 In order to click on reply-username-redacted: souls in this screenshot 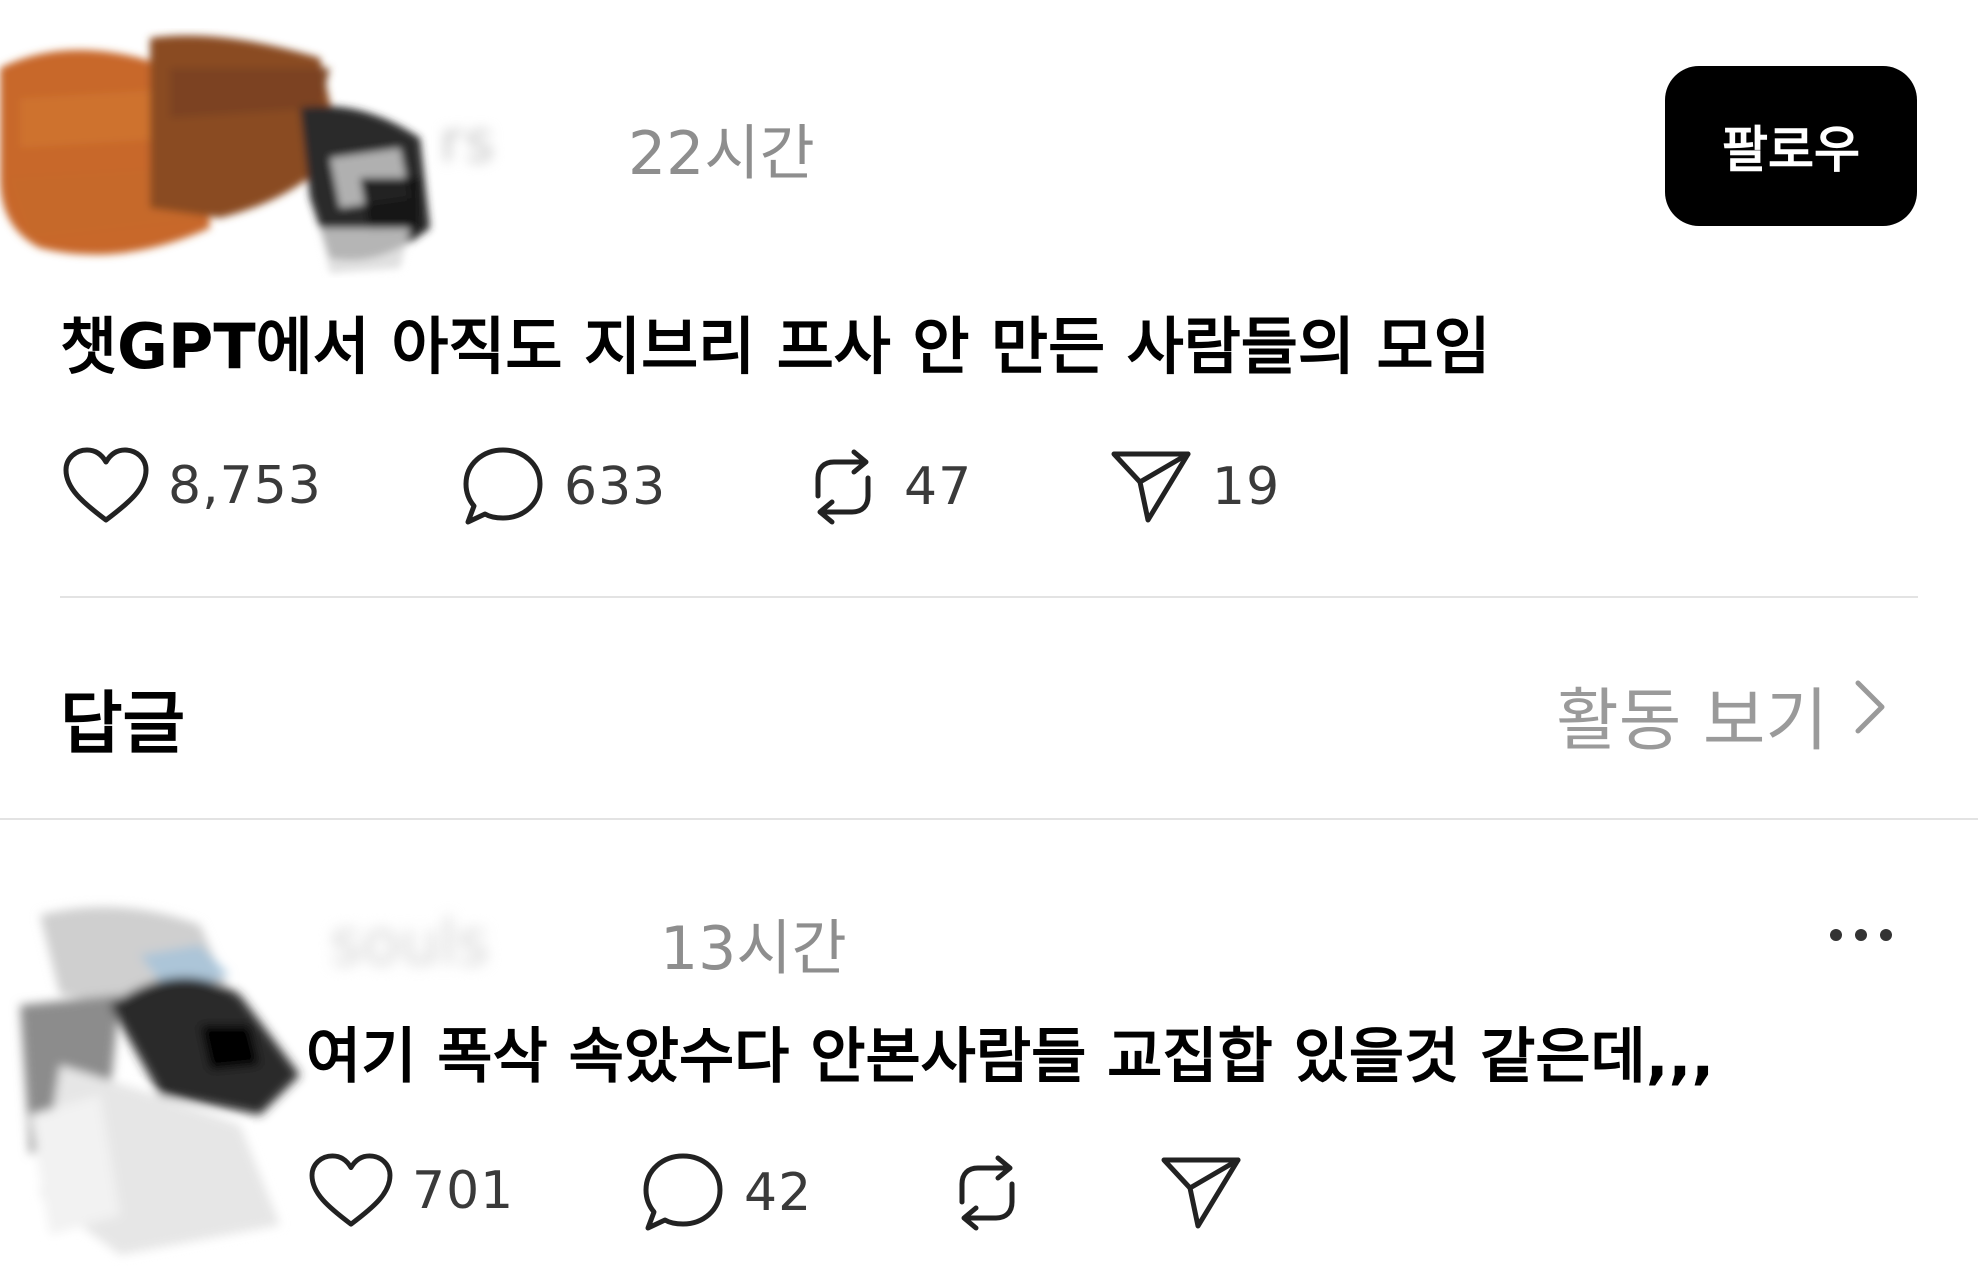, I will do `click(409, 942)`.